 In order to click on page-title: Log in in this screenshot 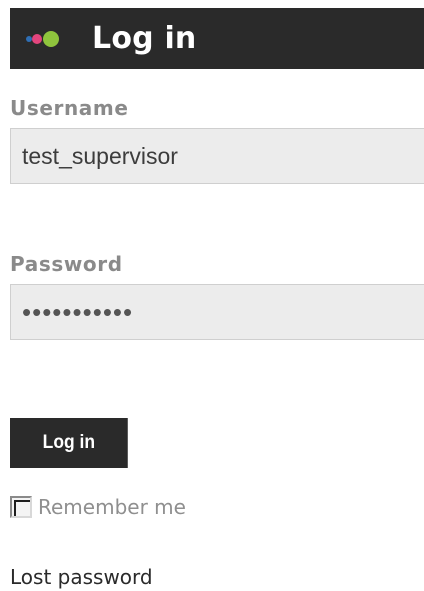, I will do `click(144, 38)`.